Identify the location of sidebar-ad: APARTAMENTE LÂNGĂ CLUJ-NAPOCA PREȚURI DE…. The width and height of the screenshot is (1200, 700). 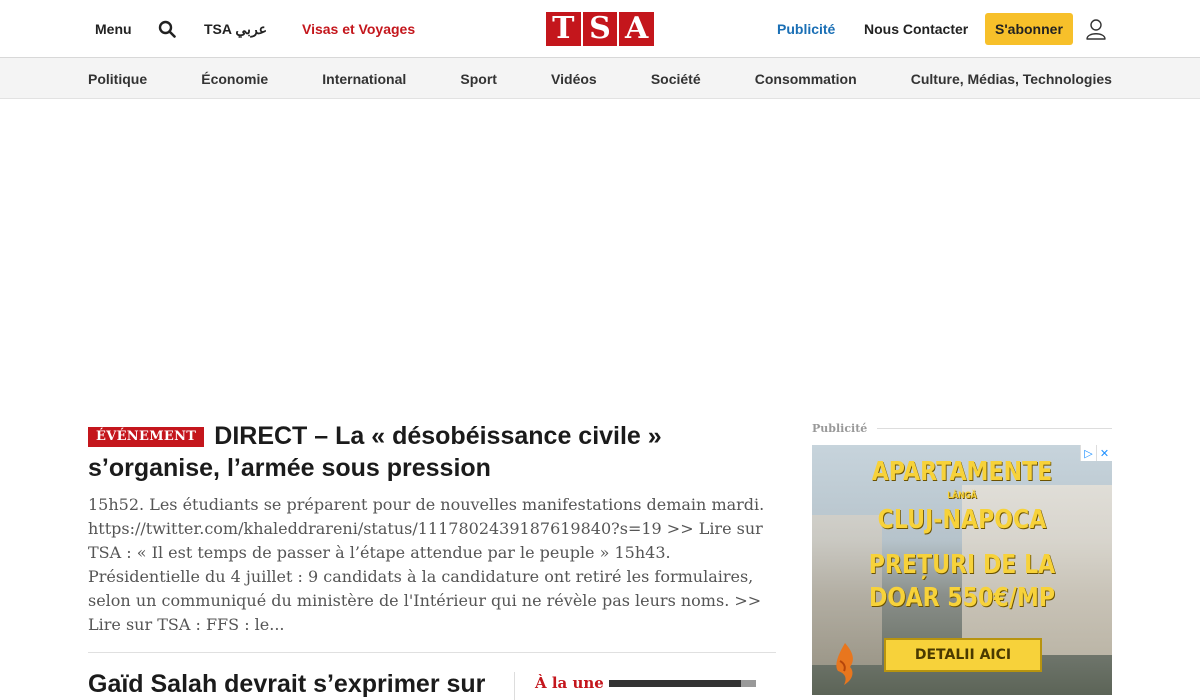
(962, 570).